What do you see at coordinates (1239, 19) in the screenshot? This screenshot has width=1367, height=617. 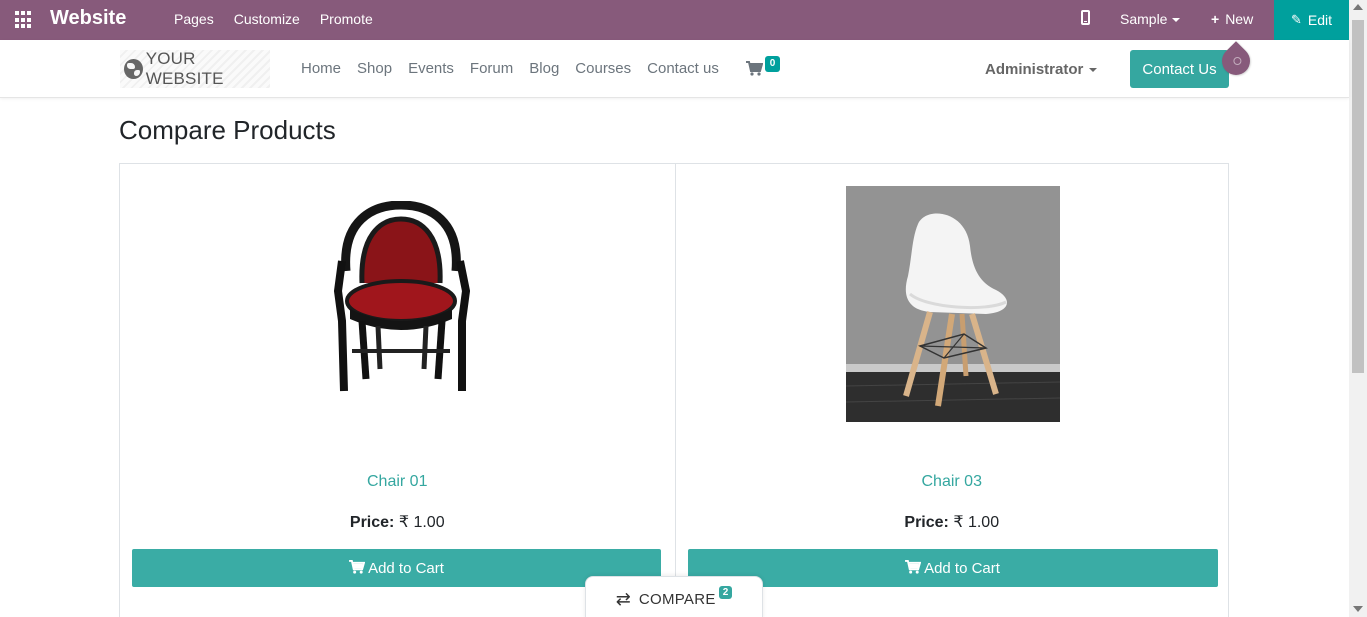 I see `new-button-label: New` at bounding box center [1239, 19].